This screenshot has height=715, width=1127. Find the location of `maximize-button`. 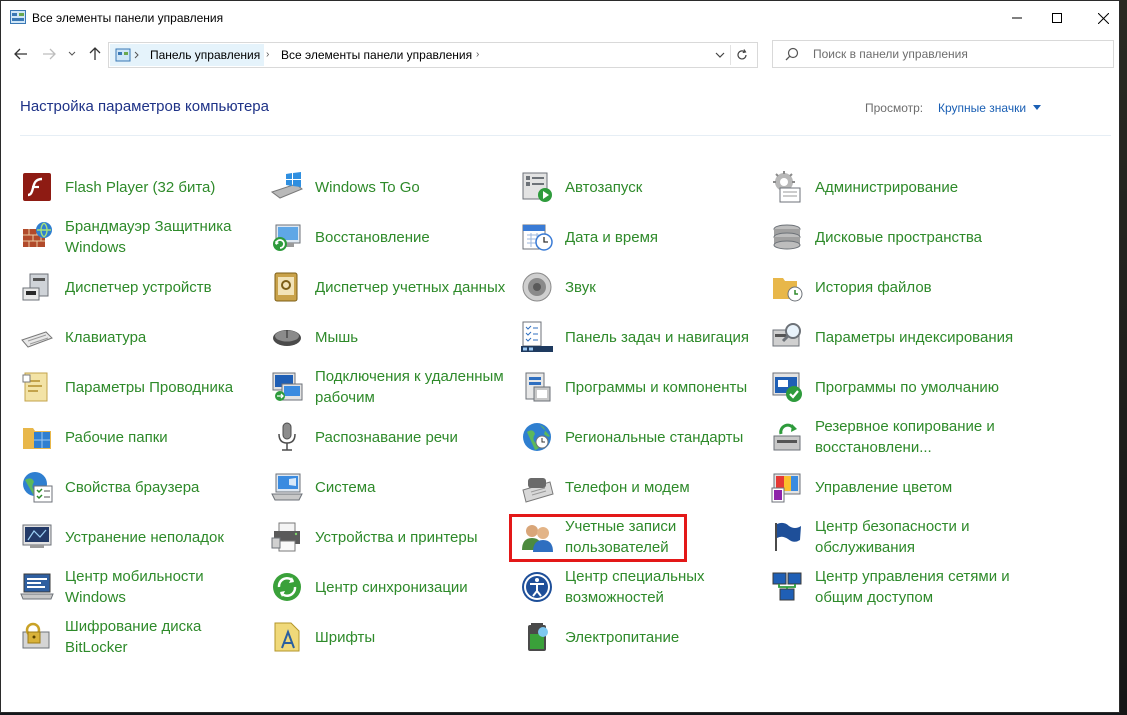

maximize-button is located at coordinates (1057, 18).